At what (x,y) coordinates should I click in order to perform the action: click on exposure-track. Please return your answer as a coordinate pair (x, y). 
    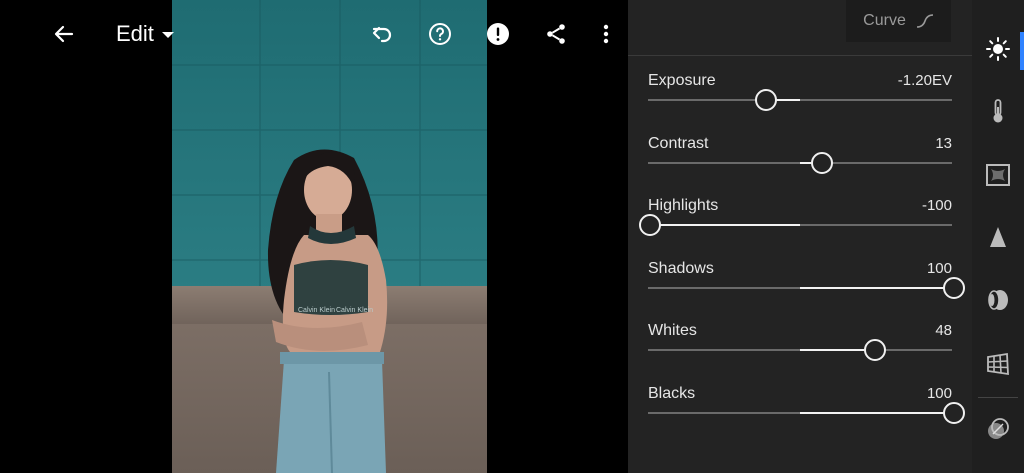
    Looking at the image, I should click on (800, 100).